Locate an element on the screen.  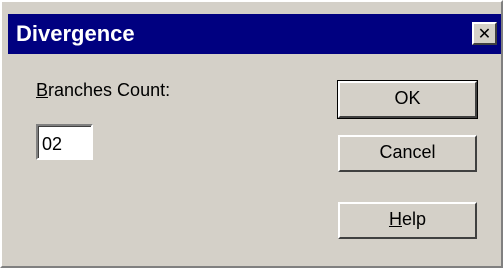
dialog-title: Divergence is located at coordinates (75, 33).